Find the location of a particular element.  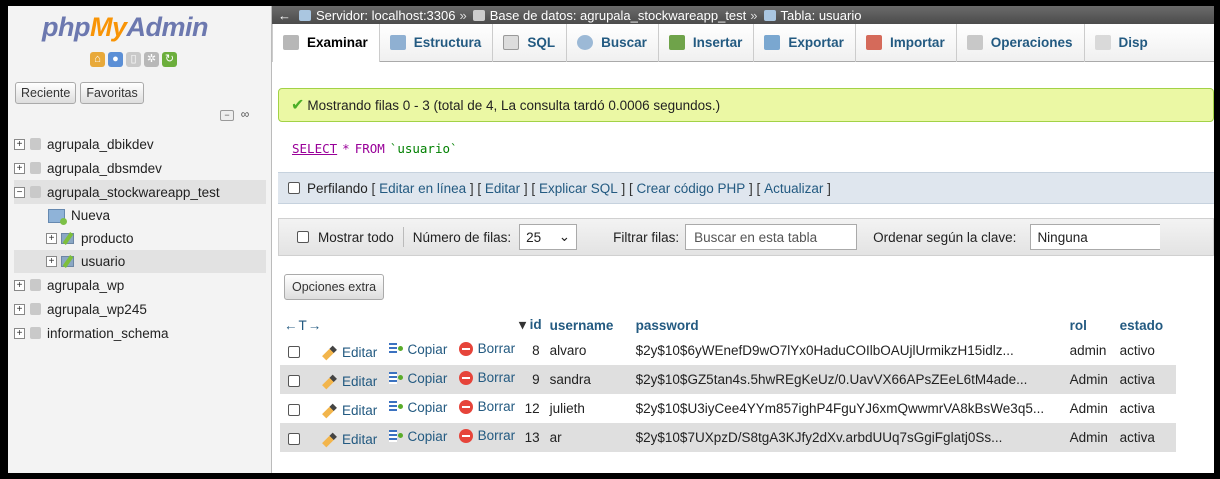

show-all-label: Mostrar todo is located at coordinates (356, 237).